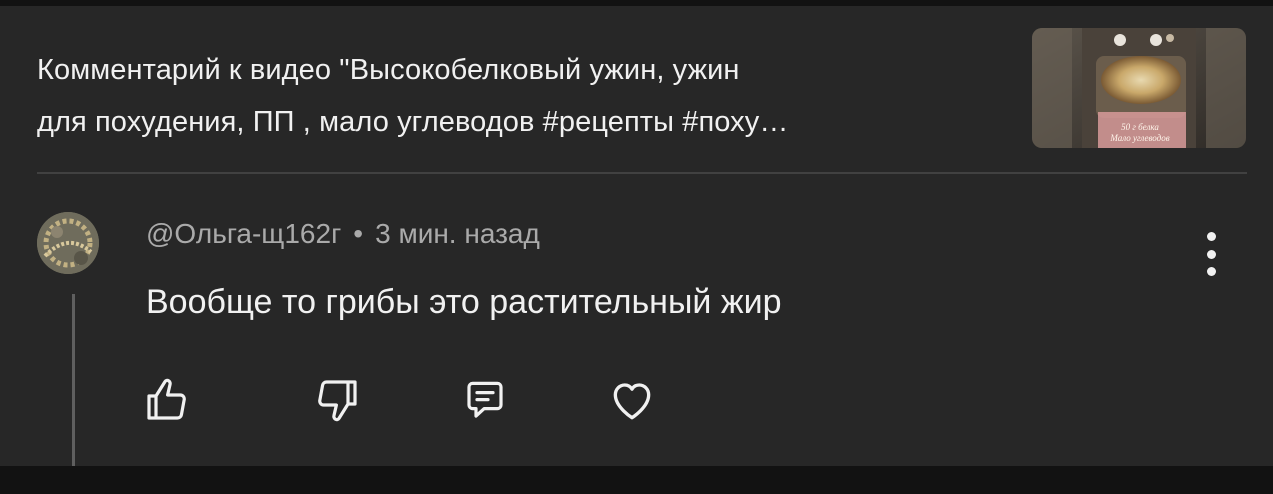 This screenshot has width=1273, height=494. Describe the element at coordinates (1140, 127) in the screenshot. I see `thumbnail-caption-line-1: 50 г белка` at that location.